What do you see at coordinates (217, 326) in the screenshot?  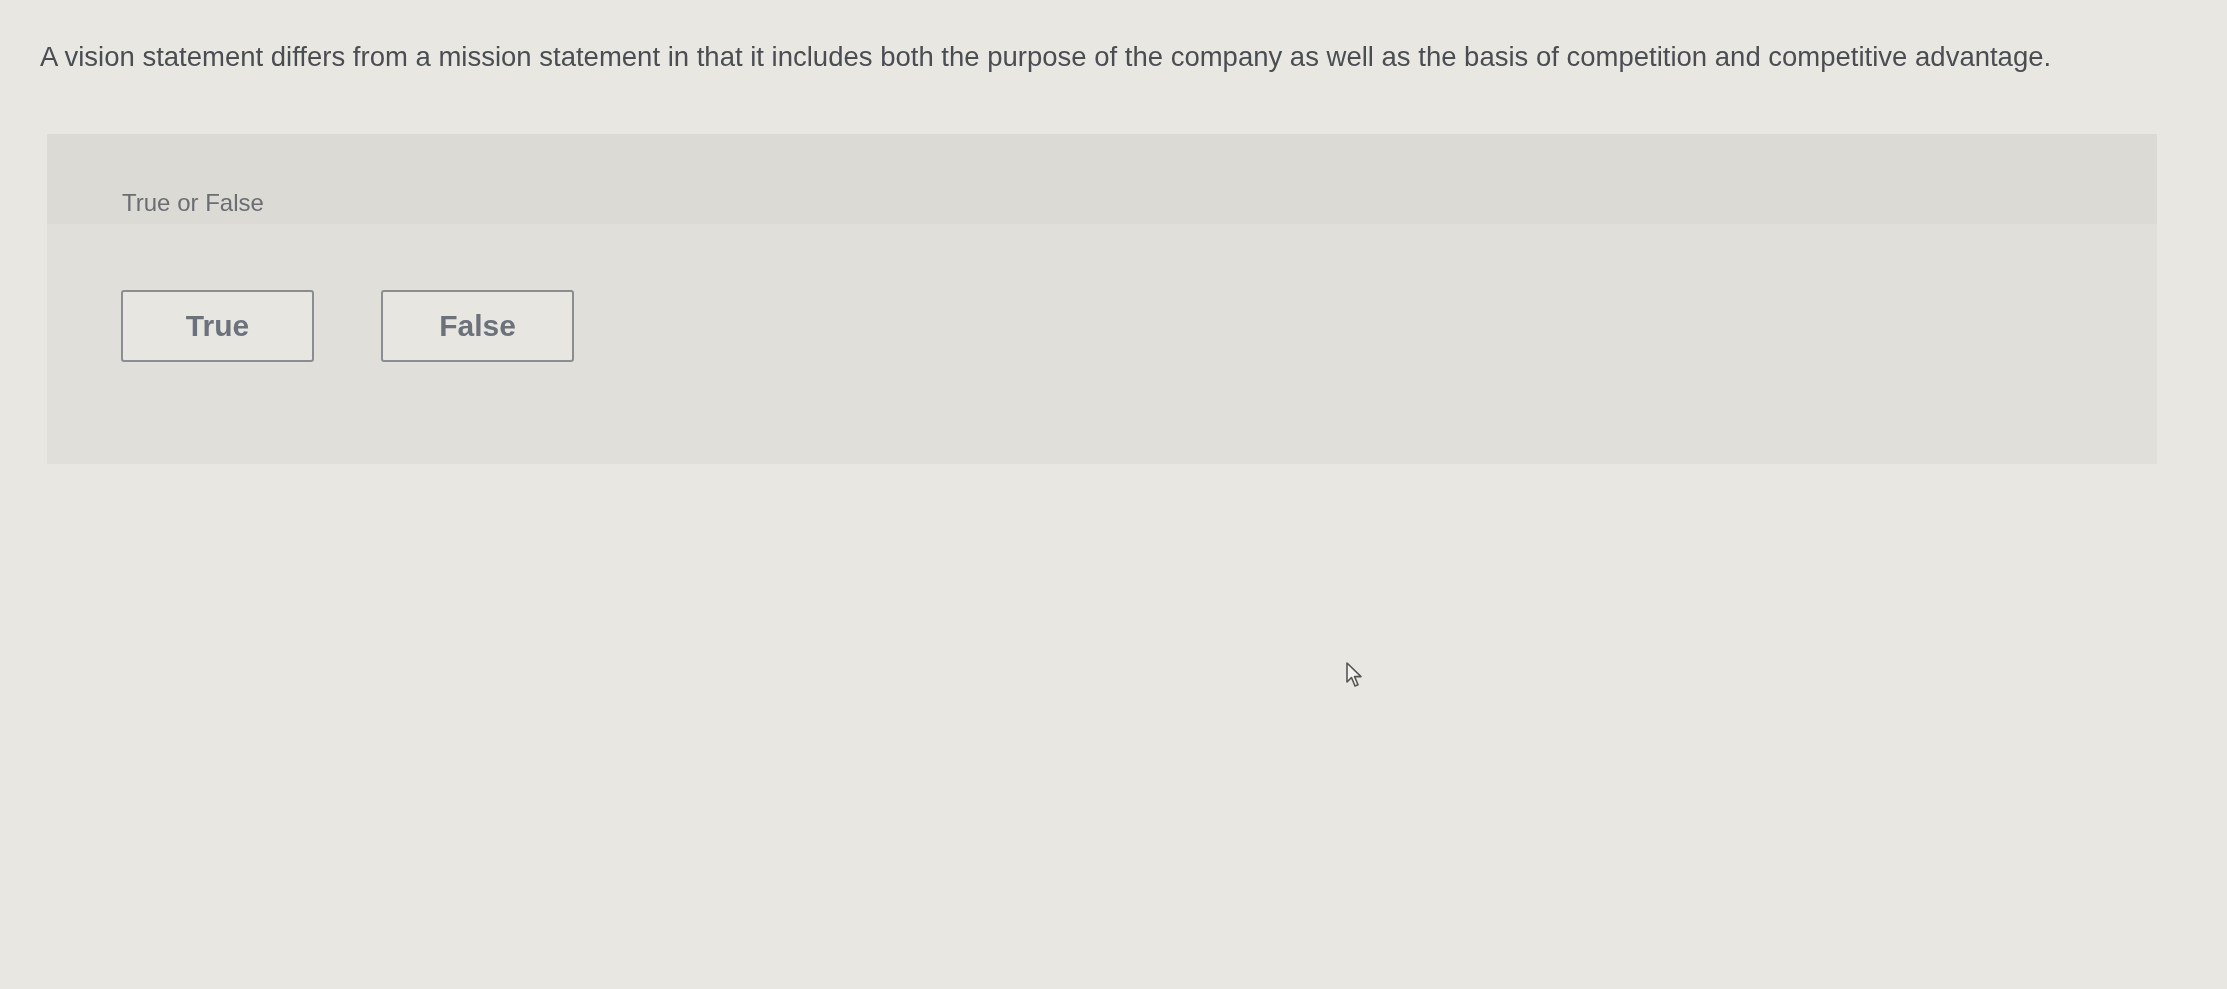 I see `answer-option-button: True` at bounding box center [217, 326].